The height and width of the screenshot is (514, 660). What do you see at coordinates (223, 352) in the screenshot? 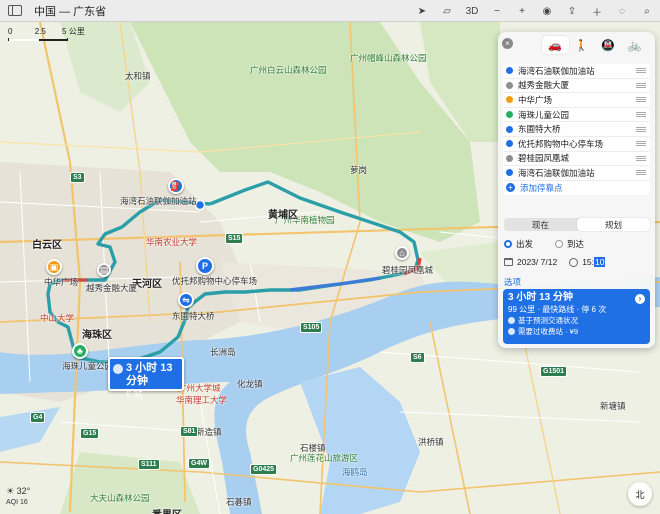
I see `map-label: 长洲岛` at bounding box center [223, 352].